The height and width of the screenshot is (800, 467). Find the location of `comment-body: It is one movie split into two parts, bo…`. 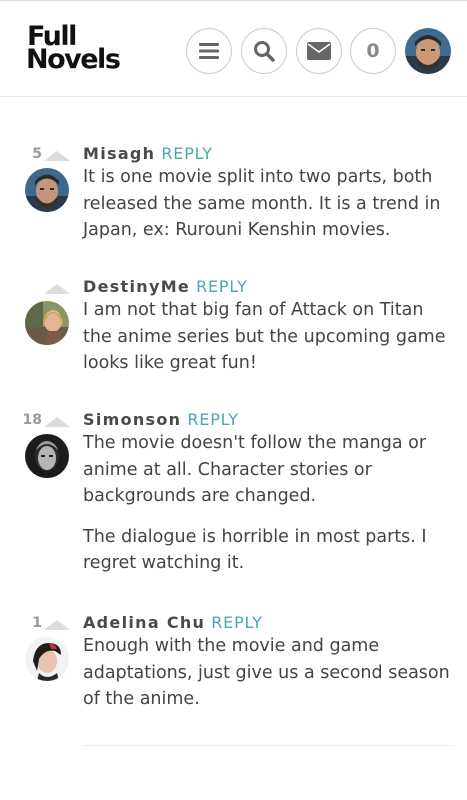

comment-body: It is one movie split into two parts, bo… is located at coordinates (269, 204).